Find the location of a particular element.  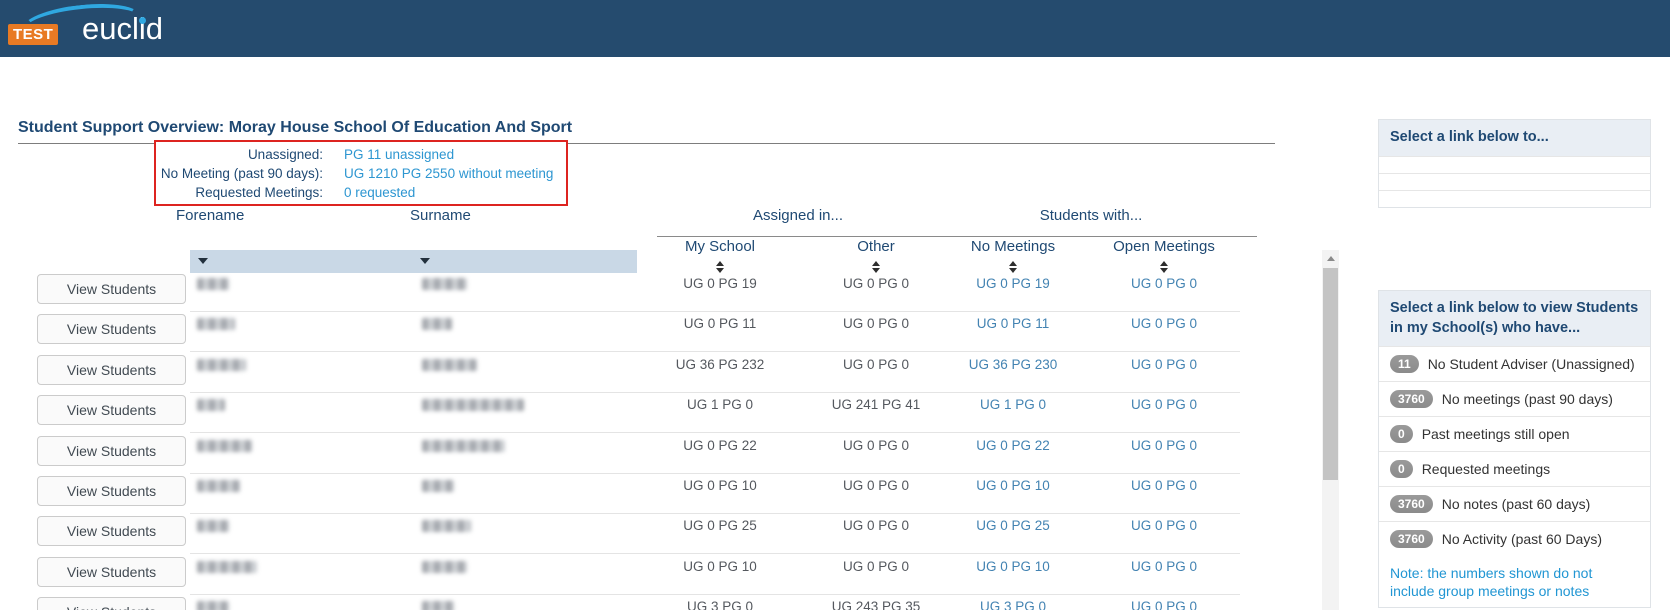

cell-other: UG 243 PG 35 is located at coordinates (876, 604).